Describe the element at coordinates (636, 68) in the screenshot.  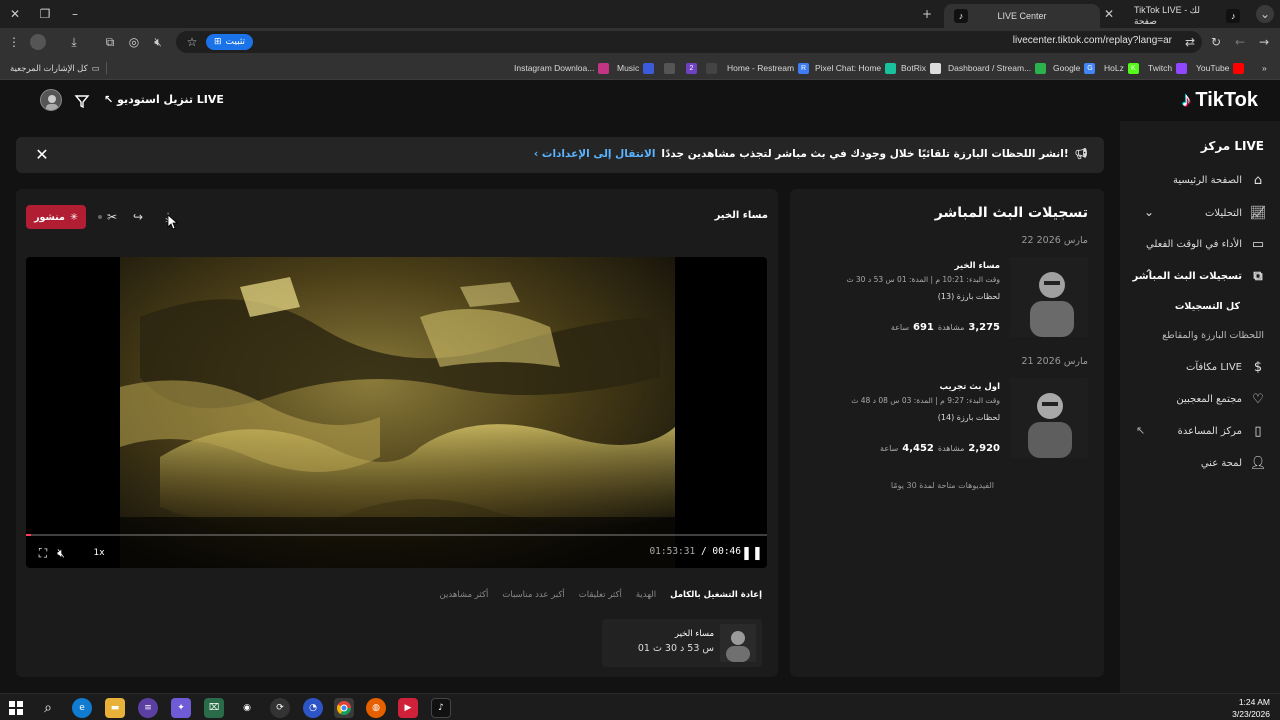
I see `bookmark-item: Music` at that location.